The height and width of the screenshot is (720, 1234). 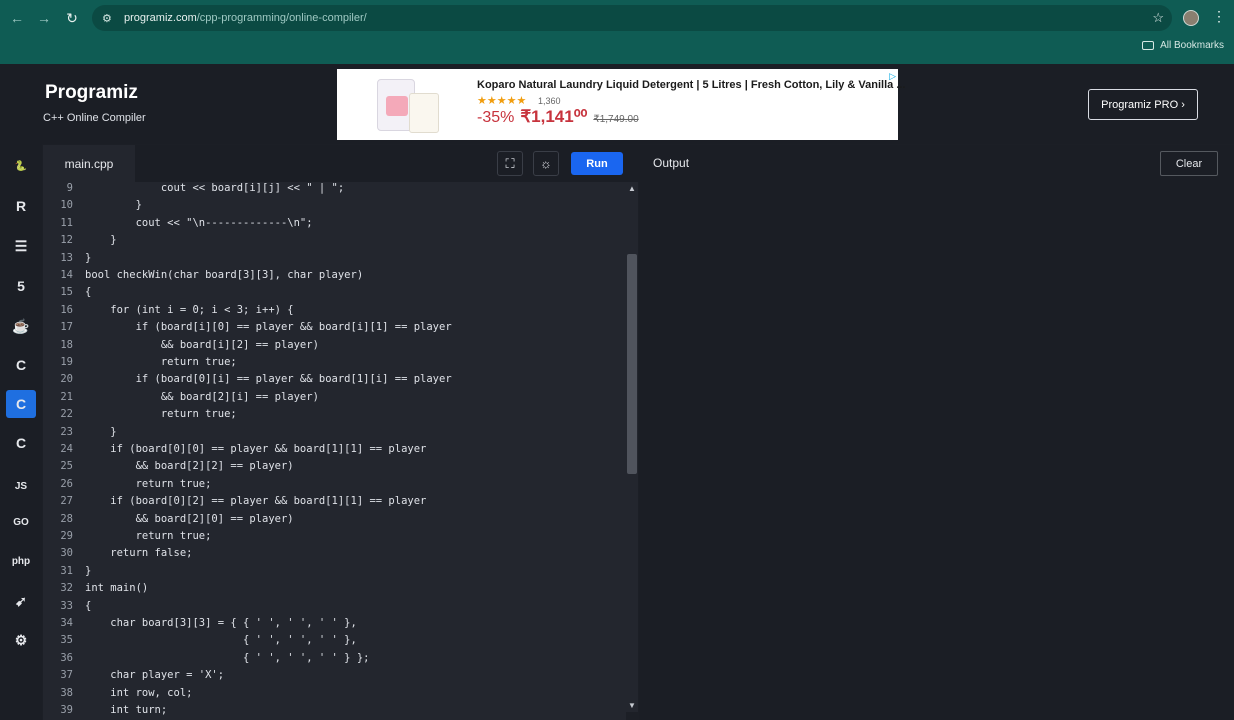 I want to click on ad-original-price: ₹1,749.00, so click(x=616, y=119).